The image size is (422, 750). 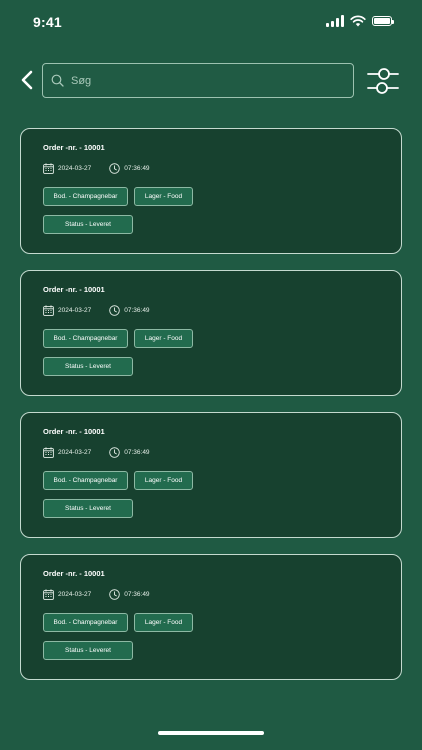 I want to click on back-button, so click(x=27, y=80).